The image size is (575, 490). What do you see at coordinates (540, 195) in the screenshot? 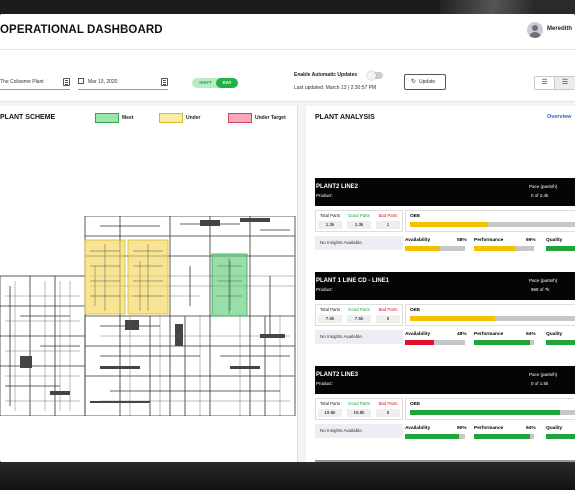
I see `pace-value: 0 of 2.4k` at bounding box center [540, 195].